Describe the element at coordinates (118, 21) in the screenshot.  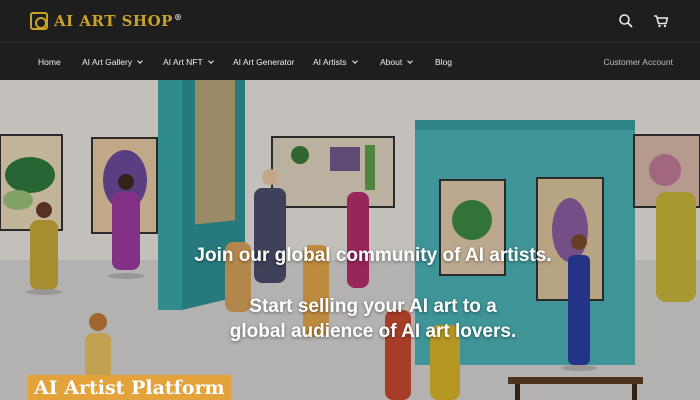
I see `logo-text: AI ART SHOP®` at that location.